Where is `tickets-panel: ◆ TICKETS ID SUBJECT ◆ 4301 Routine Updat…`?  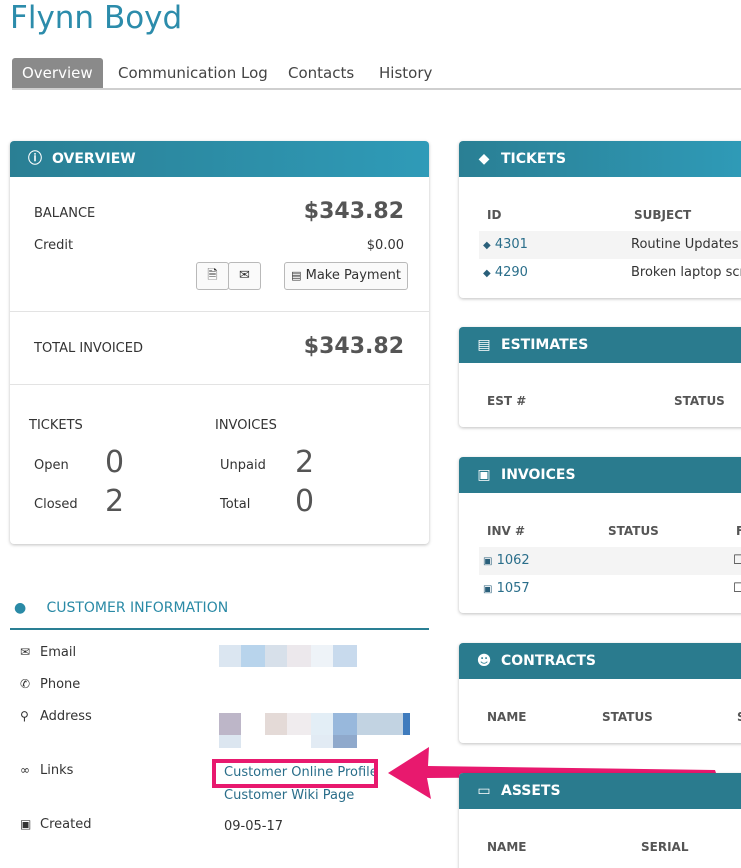
tickets-panel: ◆ TICKETS ID SUBJECT ◆ 4301 Routine Updat… is located at coordinates (600, 219).